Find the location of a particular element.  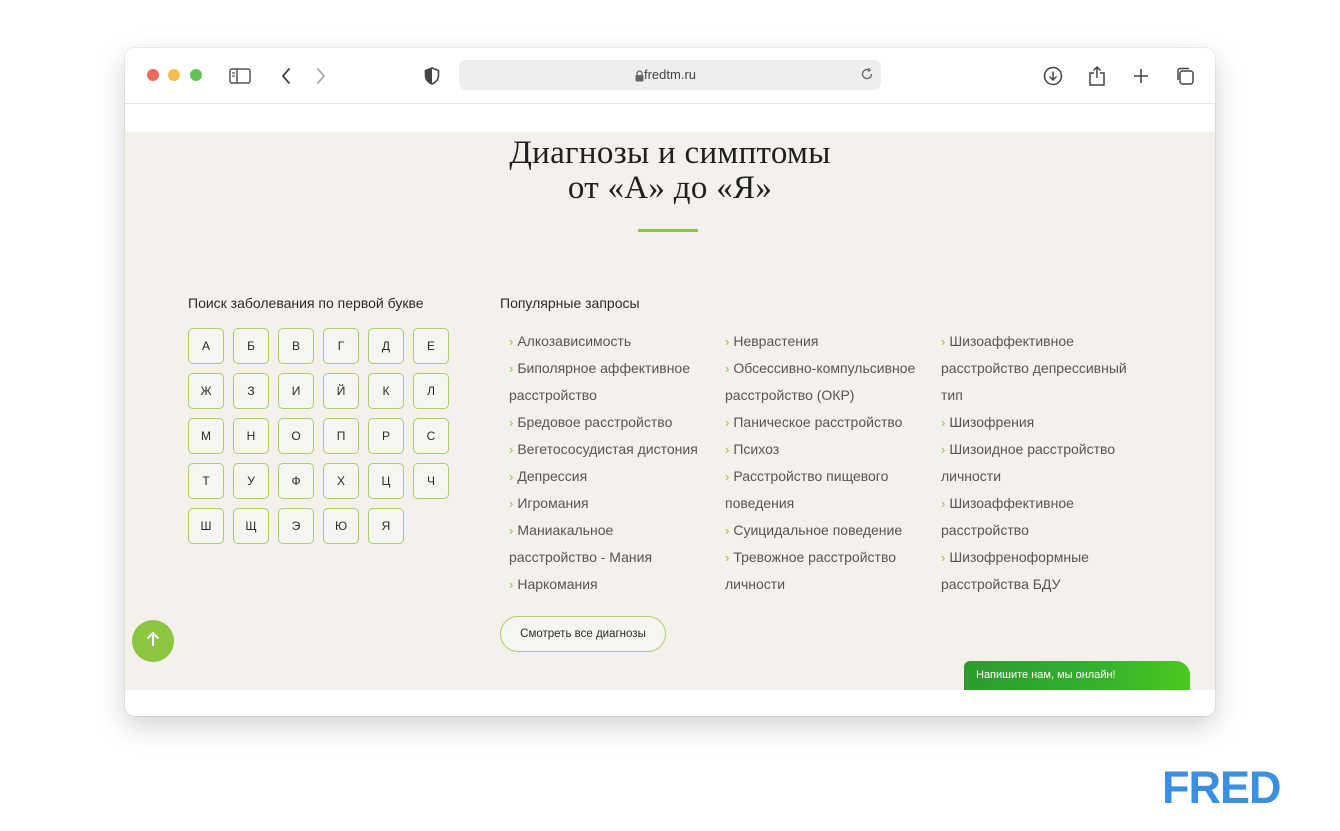

popular-link-continuation: расстройство - Мания is located at coordinates (605, 557).